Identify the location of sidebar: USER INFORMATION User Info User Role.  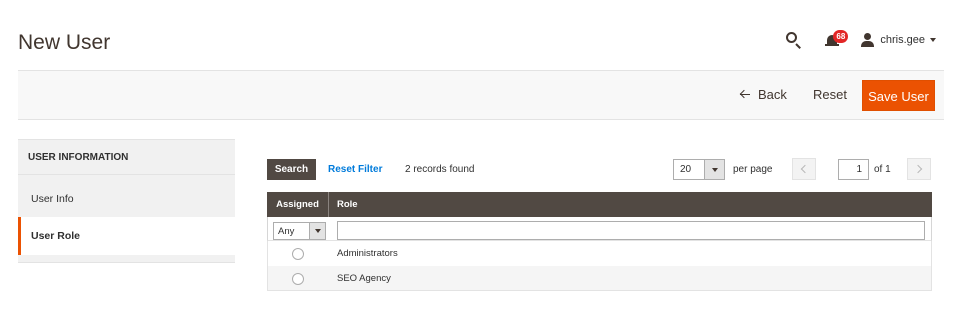
(126, 201).